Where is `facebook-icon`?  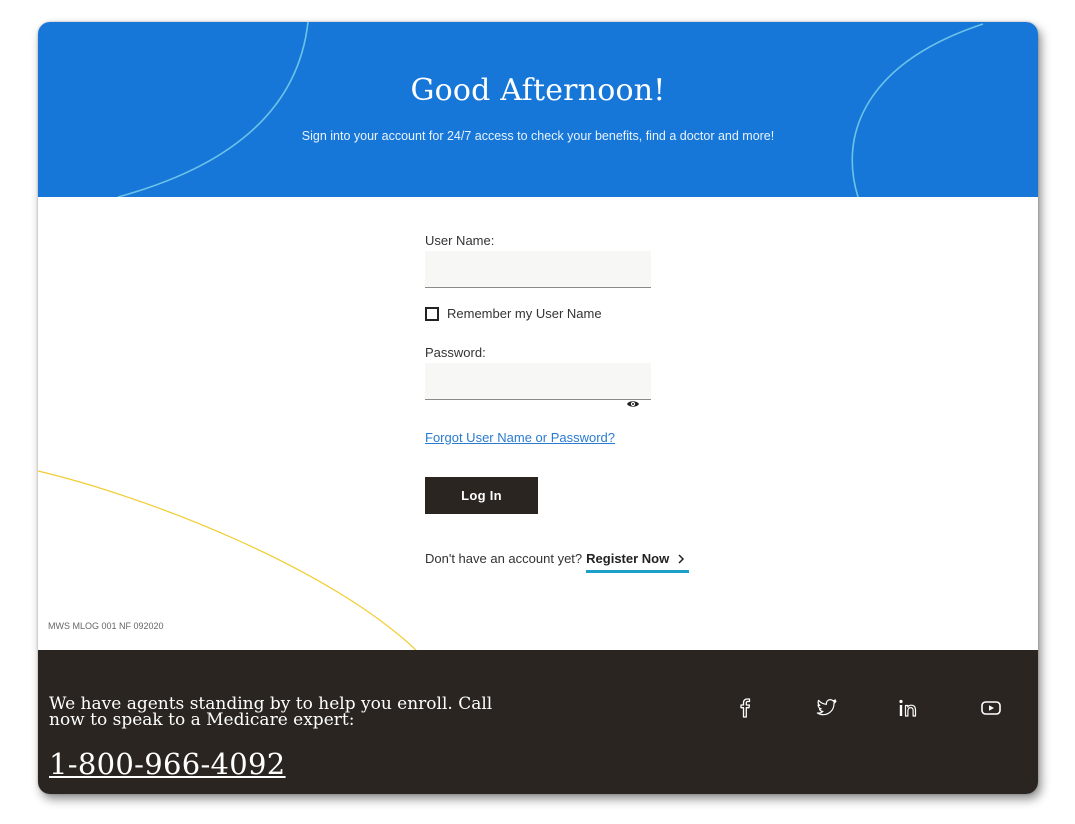 facebook-icon is located at coordinates (745, 708).